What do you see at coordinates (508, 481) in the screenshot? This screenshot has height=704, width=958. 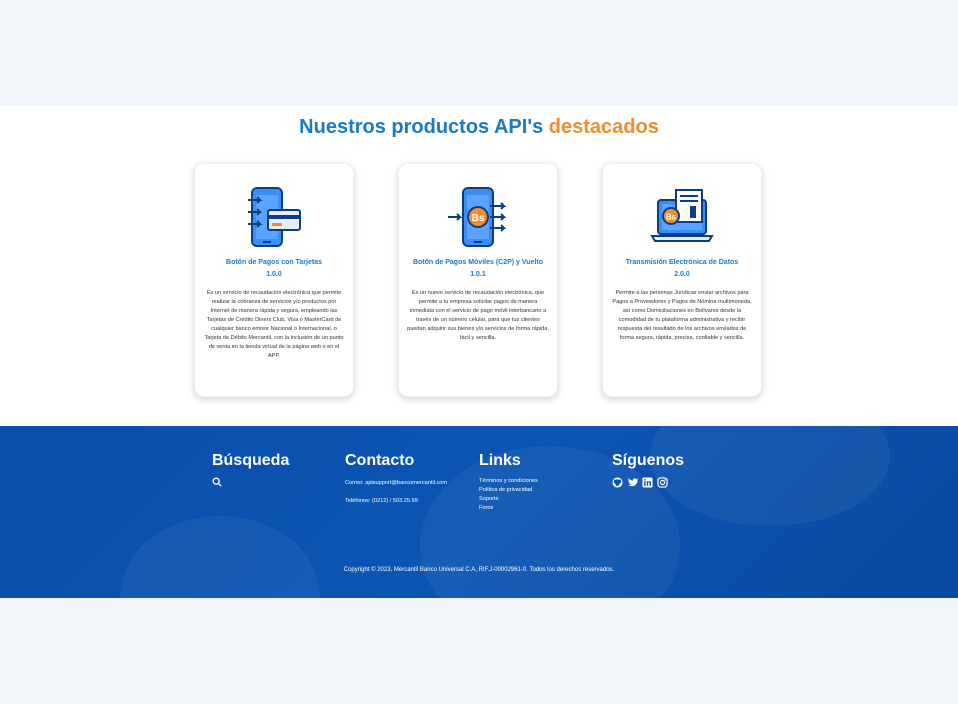 I see `footer-link-terms: Términos y condiciones` at bounding box center [508, 481].